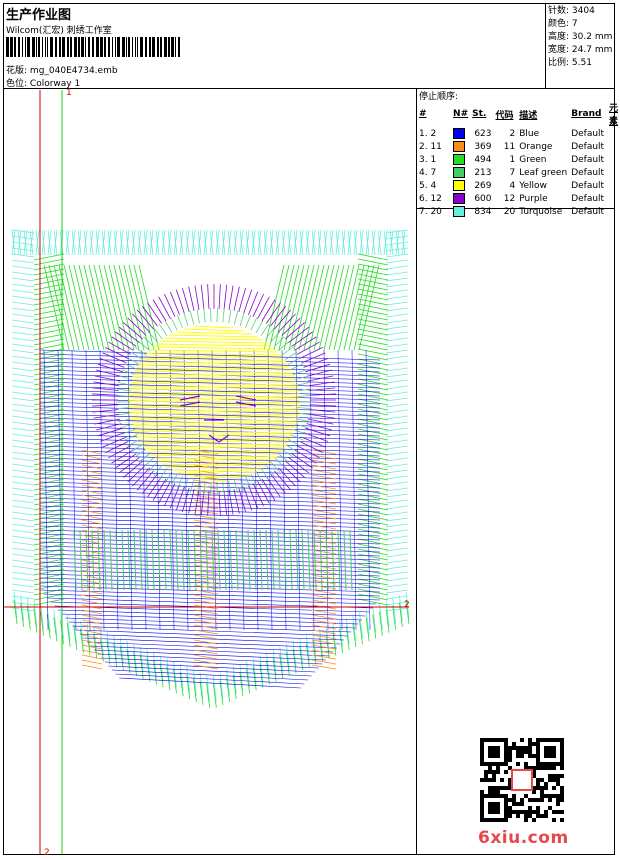  I want to click on col-stitches: St., so click(479, 114).